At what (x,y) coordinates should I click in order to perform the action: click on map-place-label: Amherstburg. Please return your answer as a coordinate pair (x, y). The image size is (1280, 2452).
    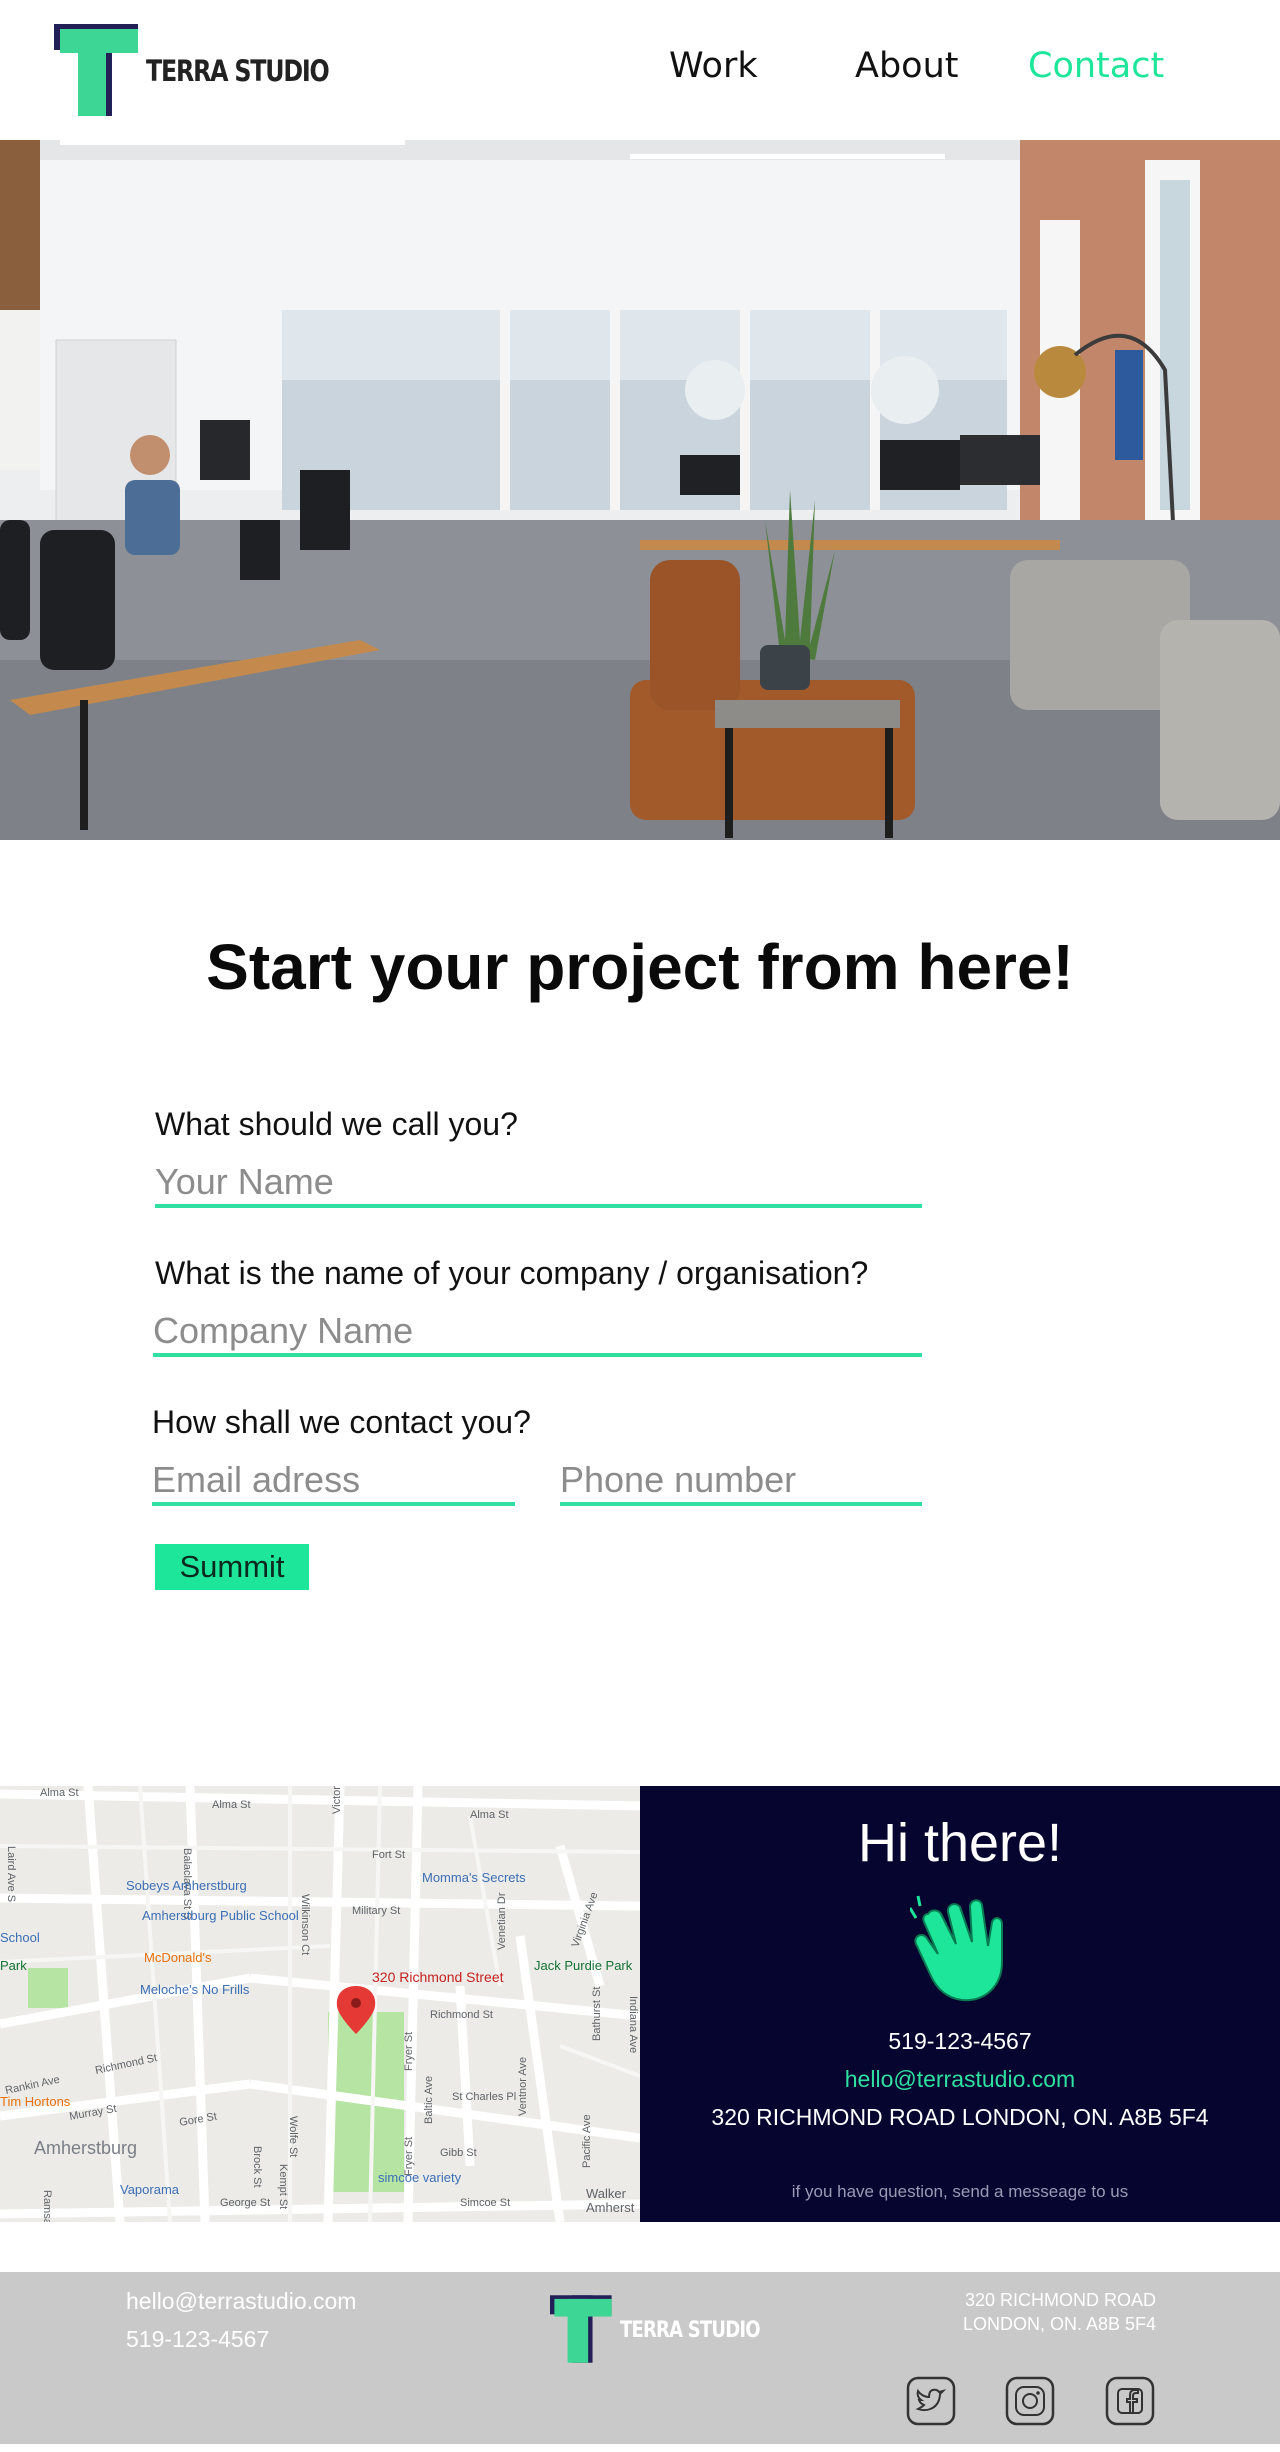
    Looking at the image, I should click on (85, 2148).